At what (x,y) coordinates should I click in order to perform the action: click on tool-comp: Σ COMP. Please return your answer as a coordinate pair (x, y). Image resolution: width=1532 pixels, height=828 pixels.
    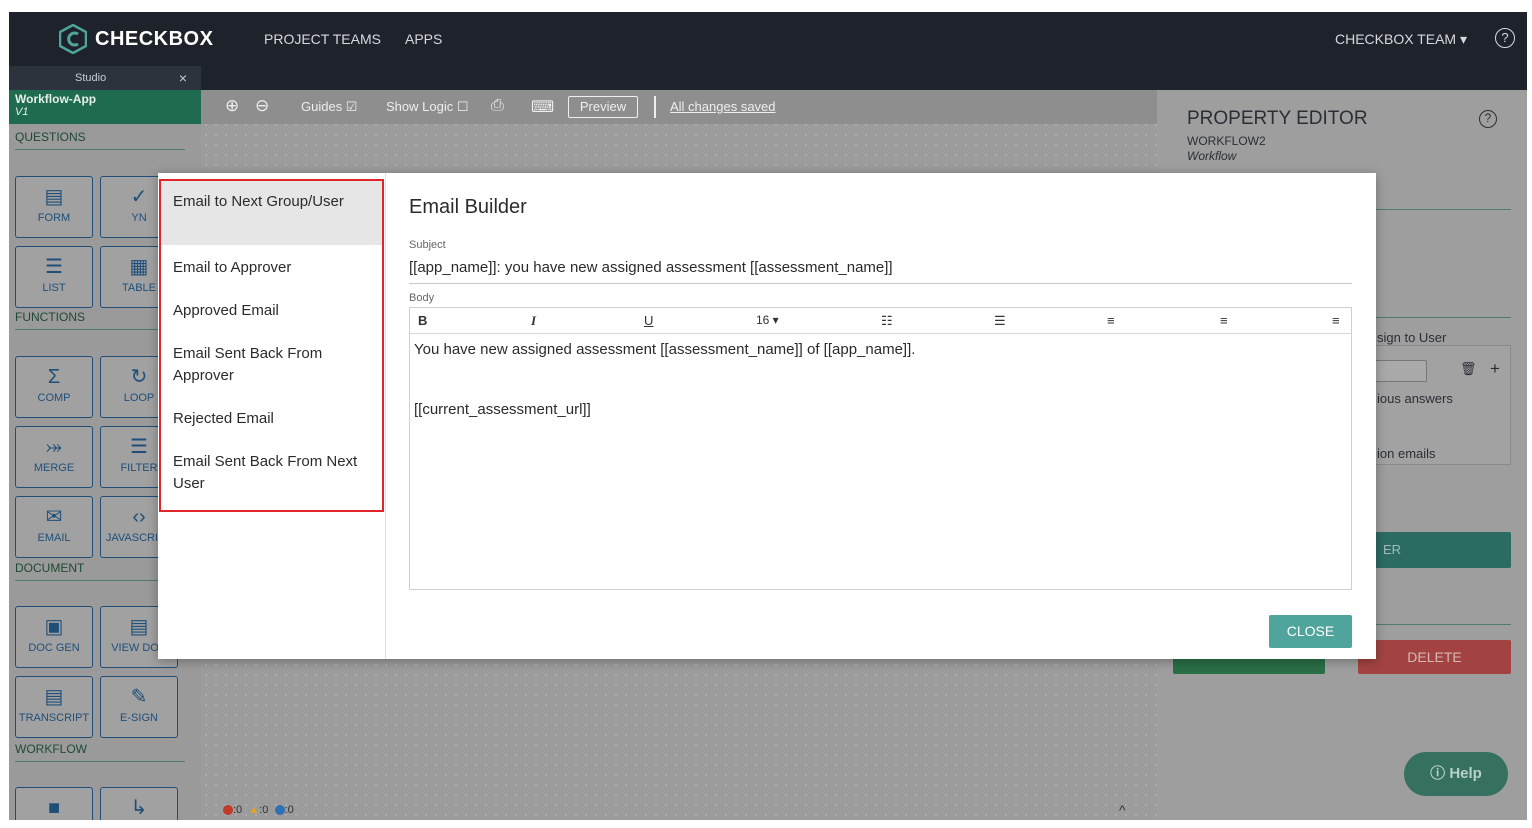
    Looking at the image, I should click on (54, 387).